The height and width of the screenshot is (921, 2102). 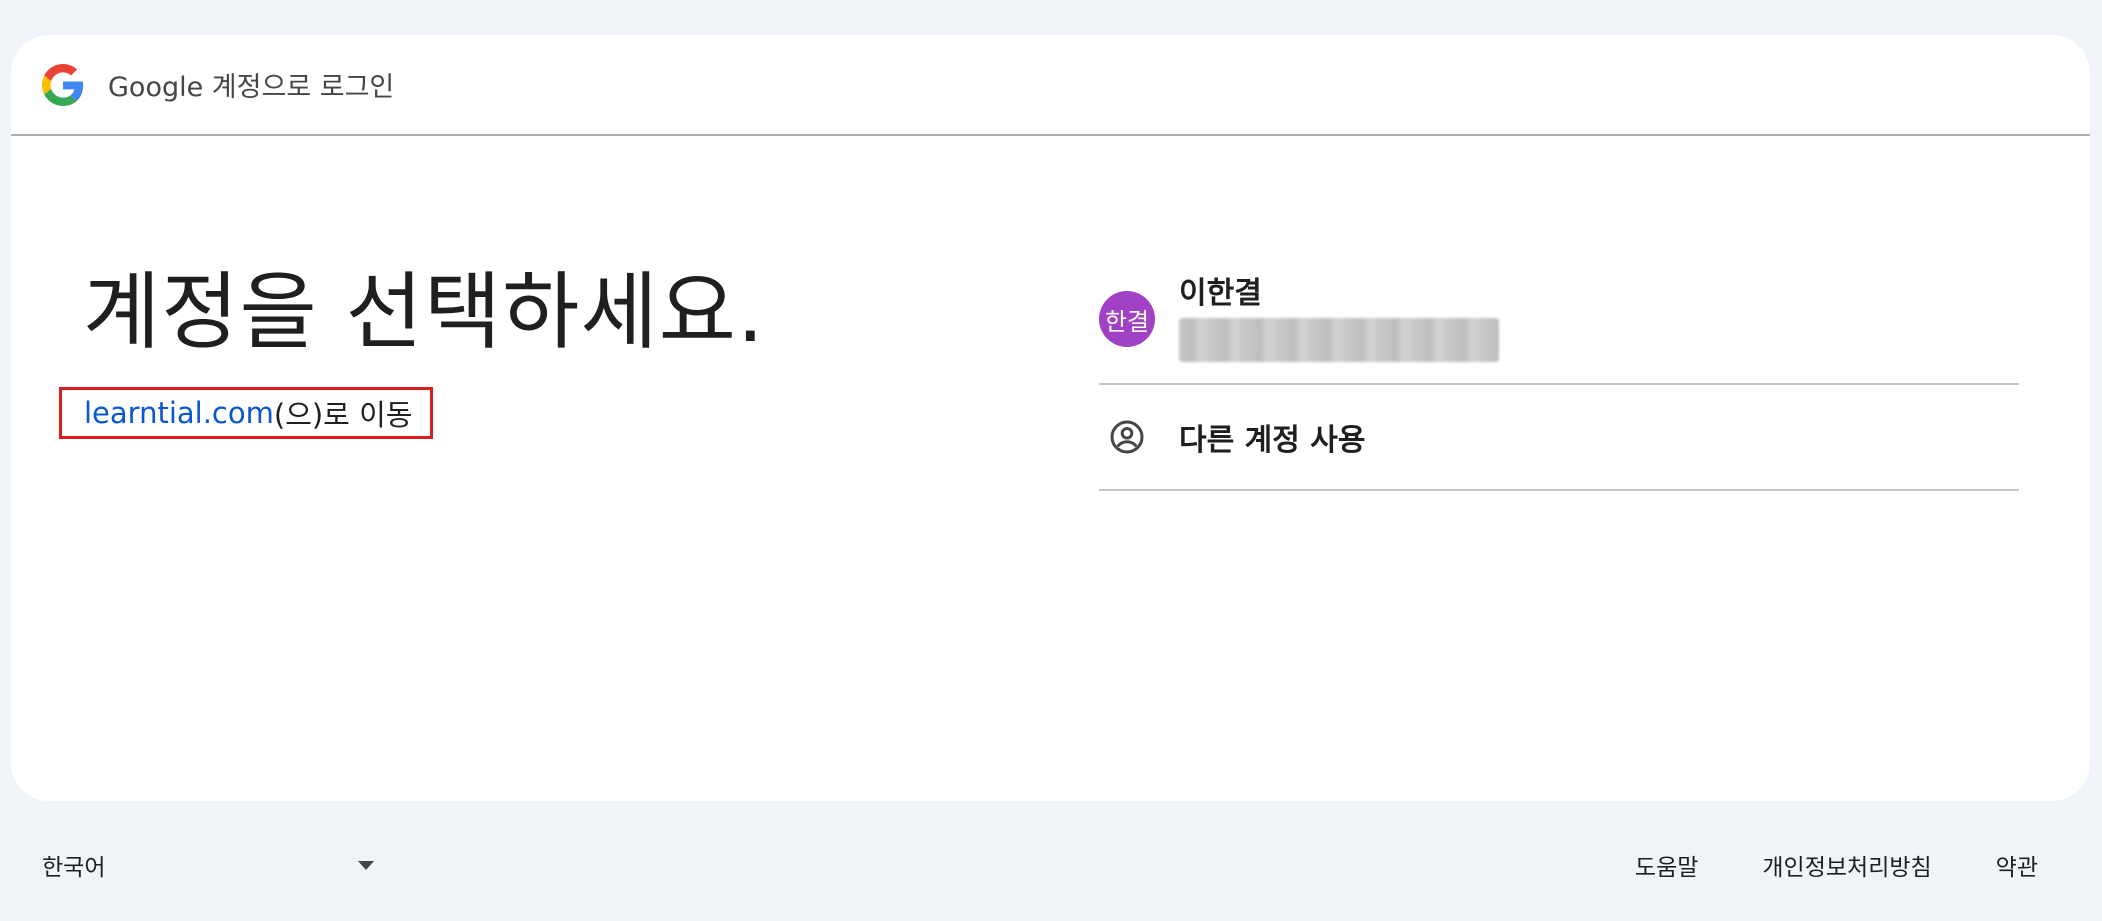 What do you see at coordinates (212, 865) in the screenshot?
I see `language-select: 한국어` at bounding box center [212, 865].